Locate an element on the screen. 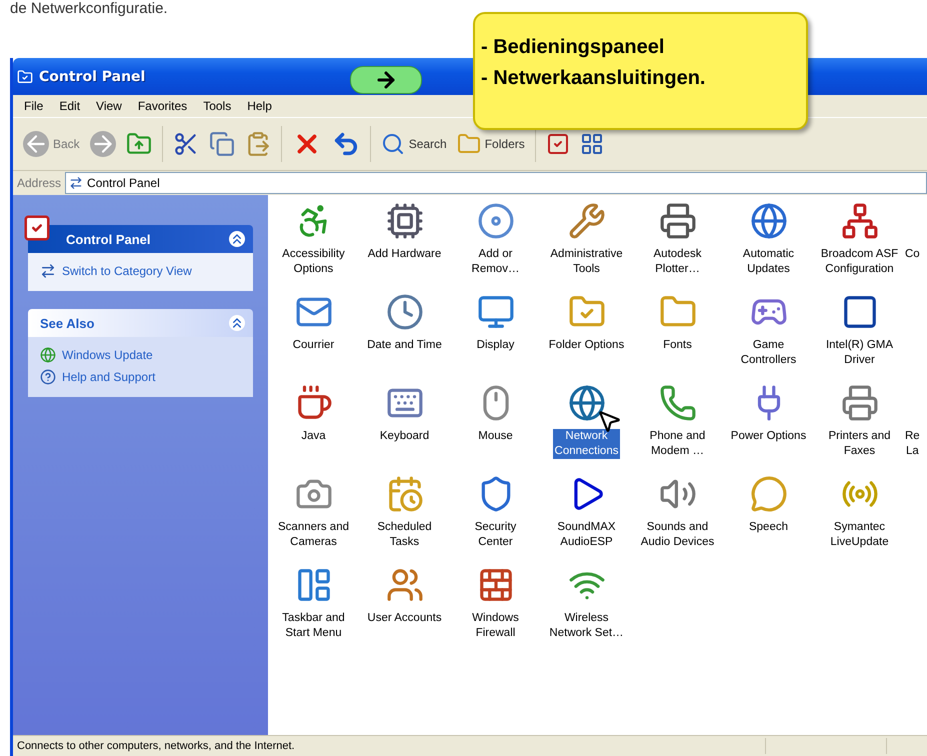  item-label: Accessibility Options is located at coordinates (313, 262).